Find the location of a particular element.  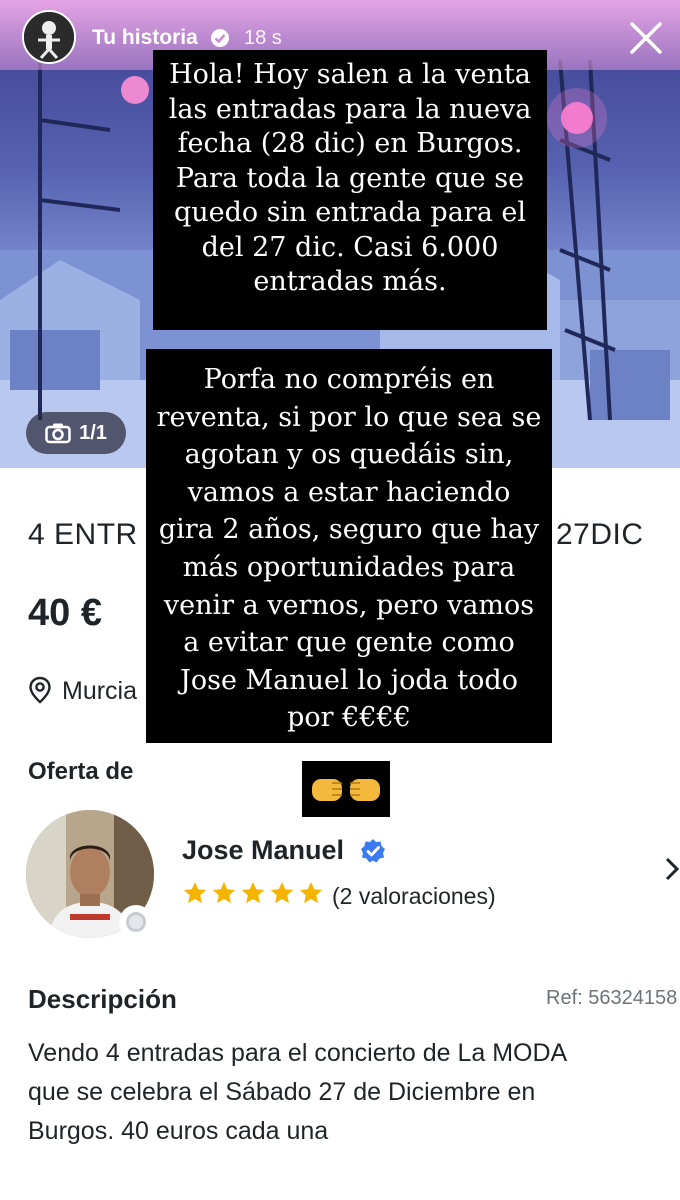

overlay-line: quedo sin entrada para el is located at coordinates (349, 212).